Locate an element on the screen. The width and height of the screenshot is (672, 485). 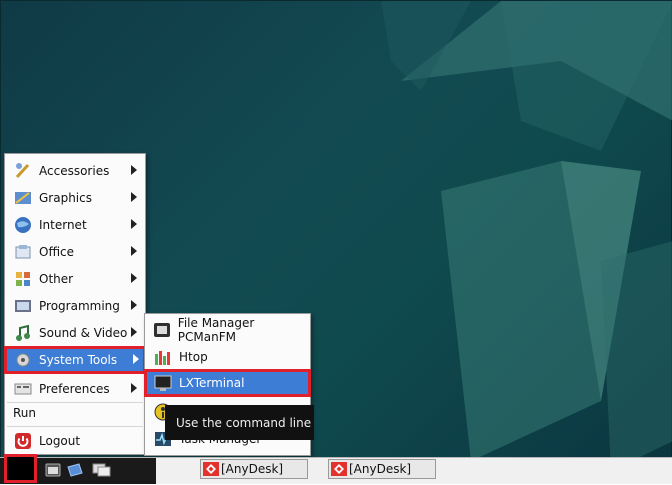
menu-item-label: Preferences is located at coordinates (74, 389).